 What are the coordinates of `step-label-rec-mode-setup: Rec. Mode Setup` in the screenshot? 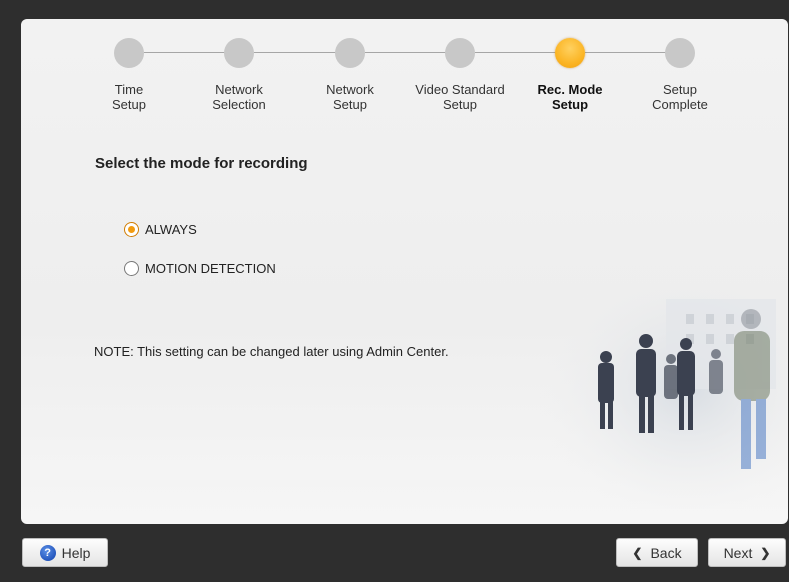 It's located at (570, 97).